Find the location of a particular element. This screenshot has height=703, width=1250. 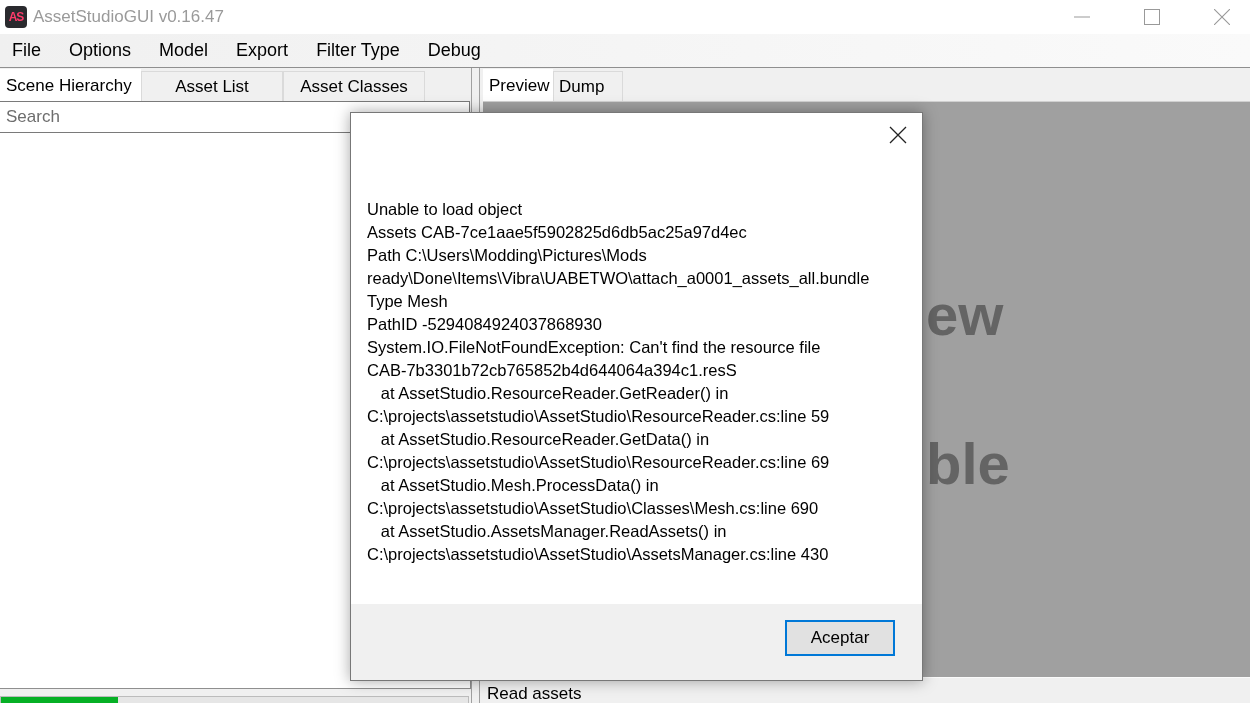

preview-message: ble is located at coordinates (968, 464).